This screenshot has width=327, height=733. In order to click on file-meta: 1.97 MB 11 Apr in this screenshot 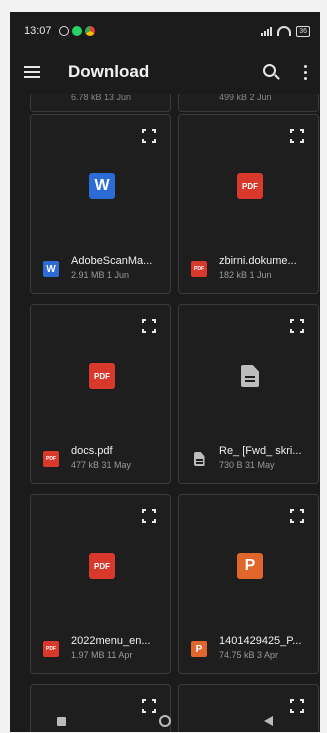, I will do `click(102, 655)`.